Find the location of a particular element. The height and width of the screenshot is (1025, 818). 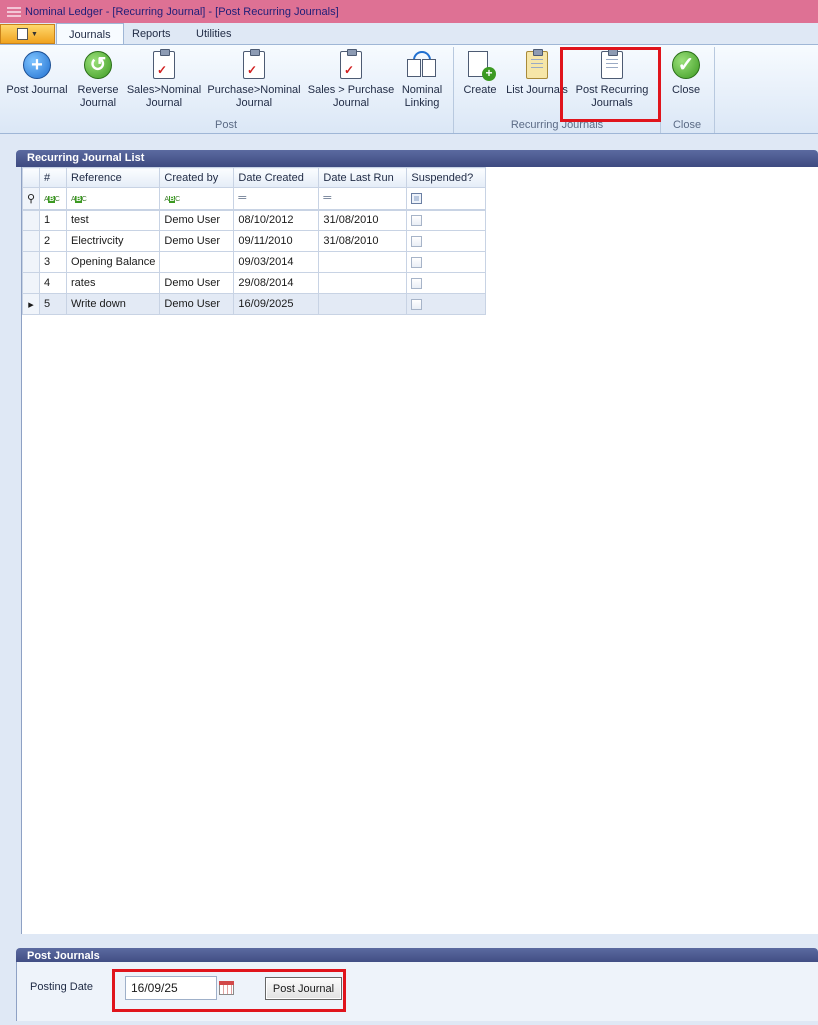

sales-nominal-label: Sales>Nominal is located at coordinates (164, 90).